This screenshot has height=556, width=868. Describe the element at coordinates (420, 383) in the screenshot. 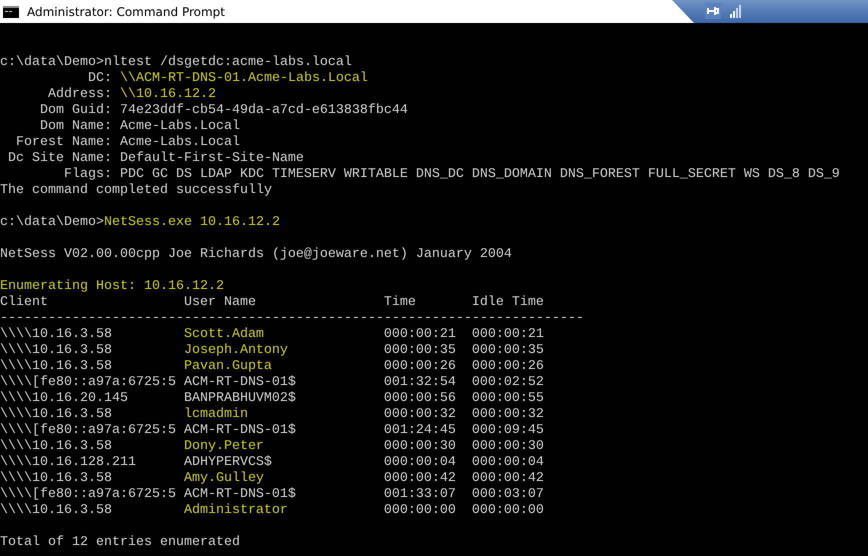

I see `time-cell-text: 001:32:54` at that location.